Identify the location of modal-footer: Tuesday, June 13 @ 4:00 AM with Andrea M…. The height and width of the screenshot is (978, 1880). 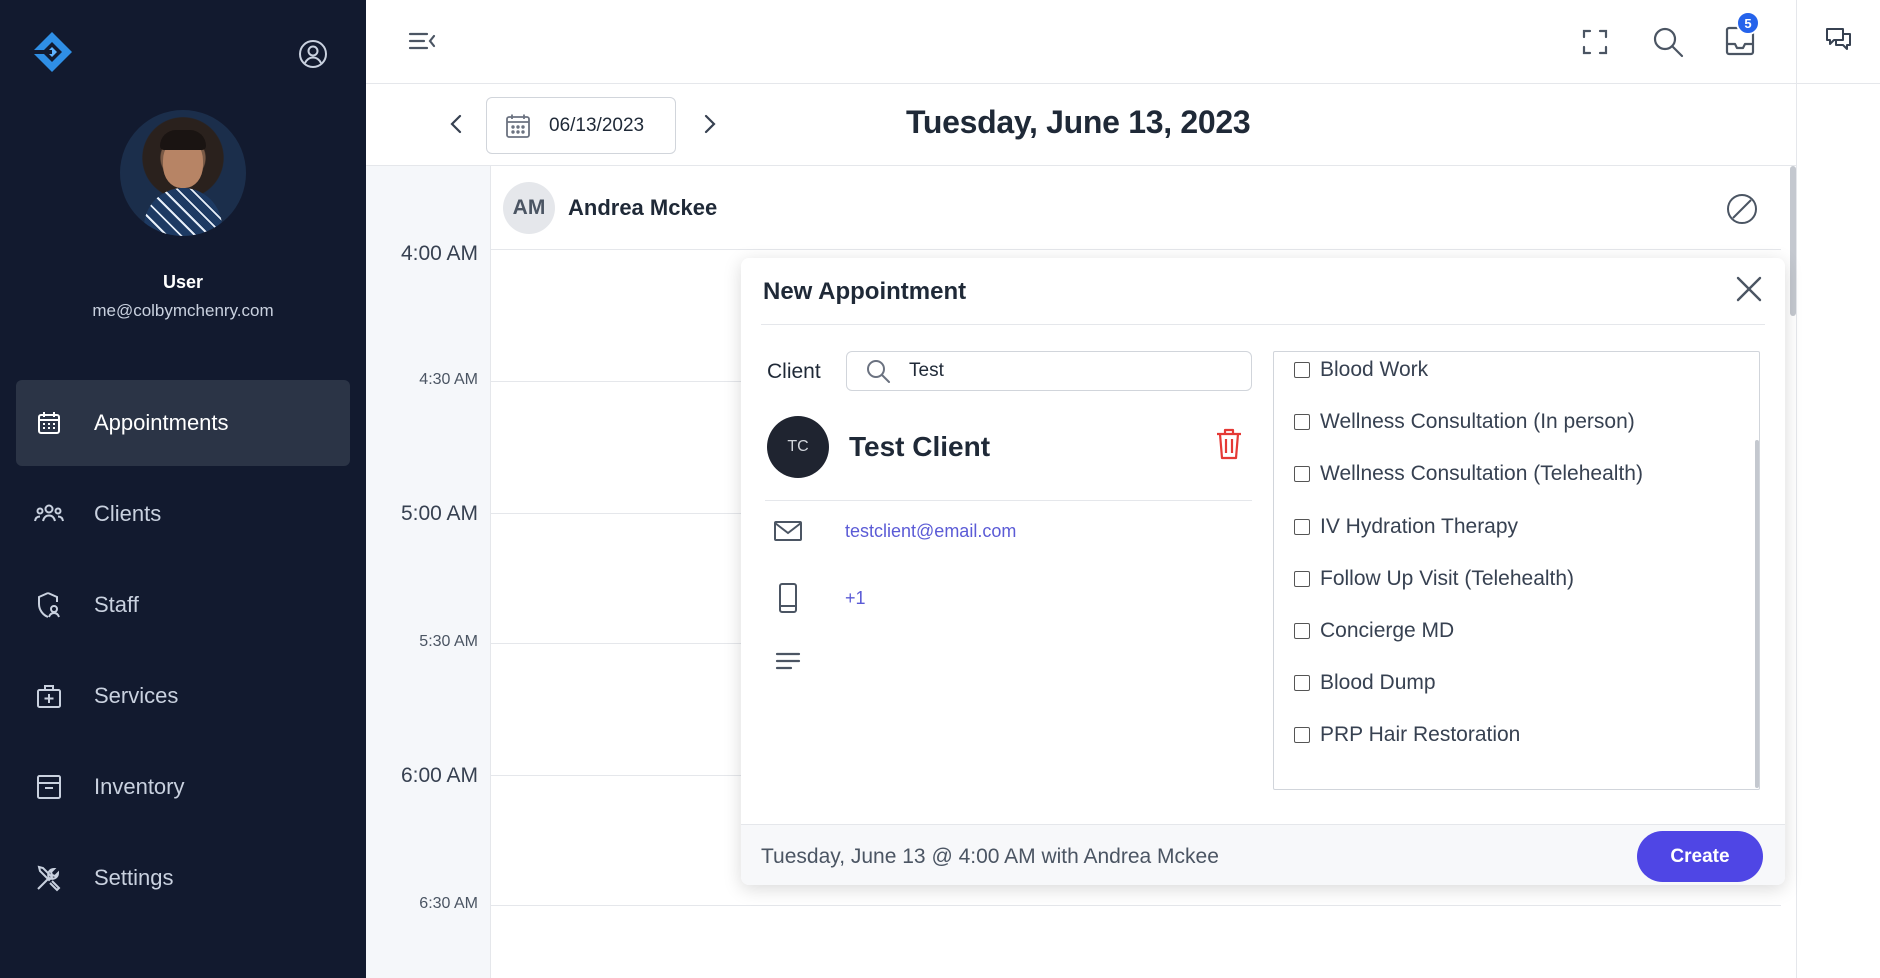
(1263, 854).